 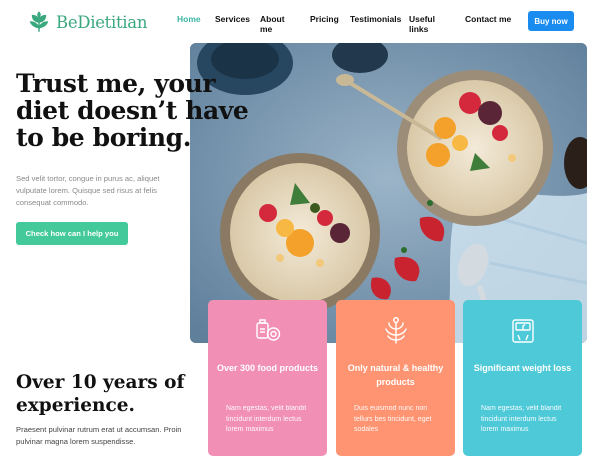 I want to click on nav-services: Services, so click(x=232, y=19).